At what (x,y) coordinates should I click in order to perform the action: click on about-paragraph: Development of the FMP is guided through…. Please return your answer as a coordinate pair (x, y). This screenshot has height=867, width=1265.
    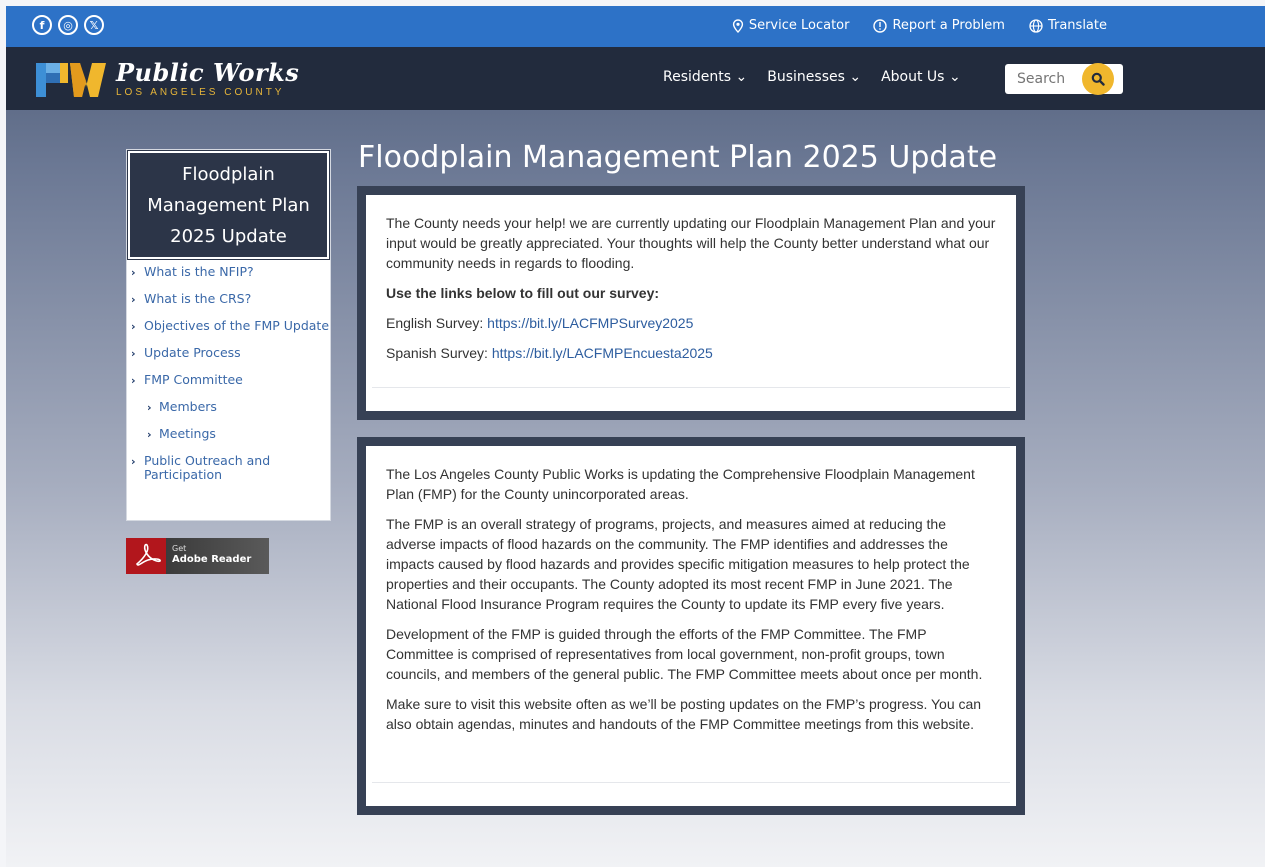
    Looking at the image, I should click on (684, 654).